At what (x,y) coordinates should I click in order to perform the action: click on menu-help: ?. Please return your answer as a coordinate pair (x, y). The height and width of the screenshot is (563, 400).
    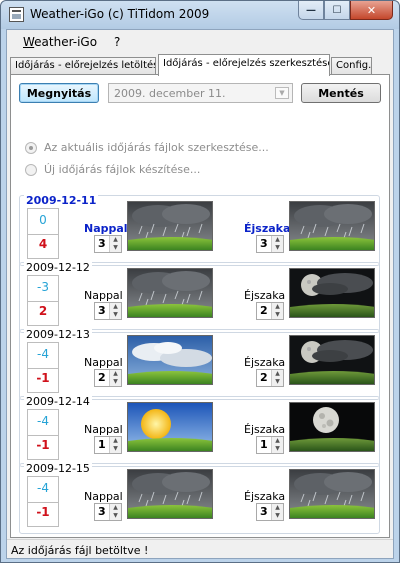
    Looking at the image, I should click on (117, 42).